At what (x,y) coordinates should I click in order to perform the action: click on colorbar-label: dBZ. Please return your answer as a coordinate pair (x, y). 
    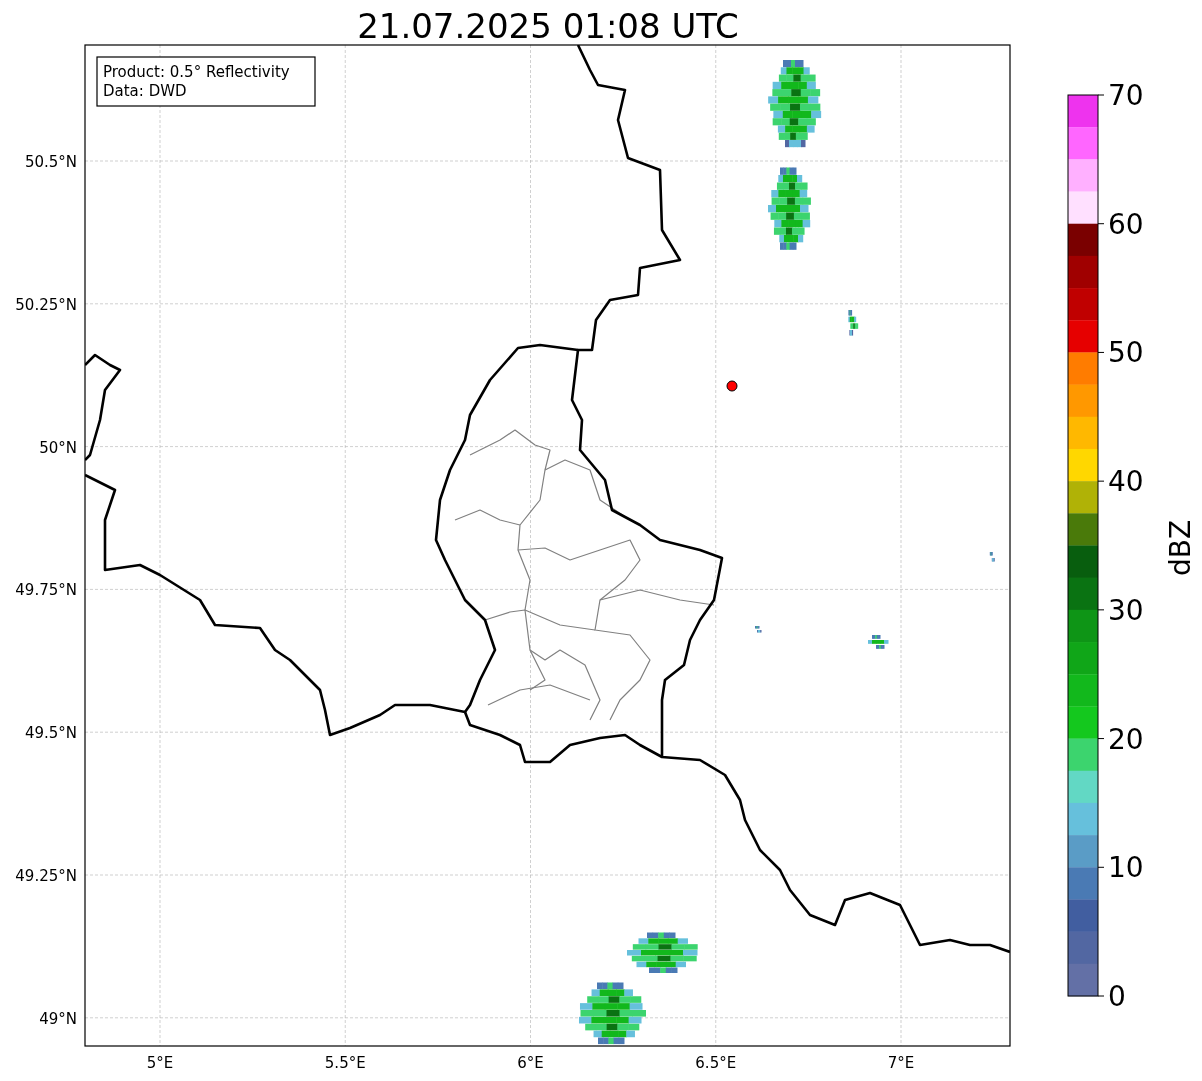
    Looking at the image, I should click on (1180, 548).